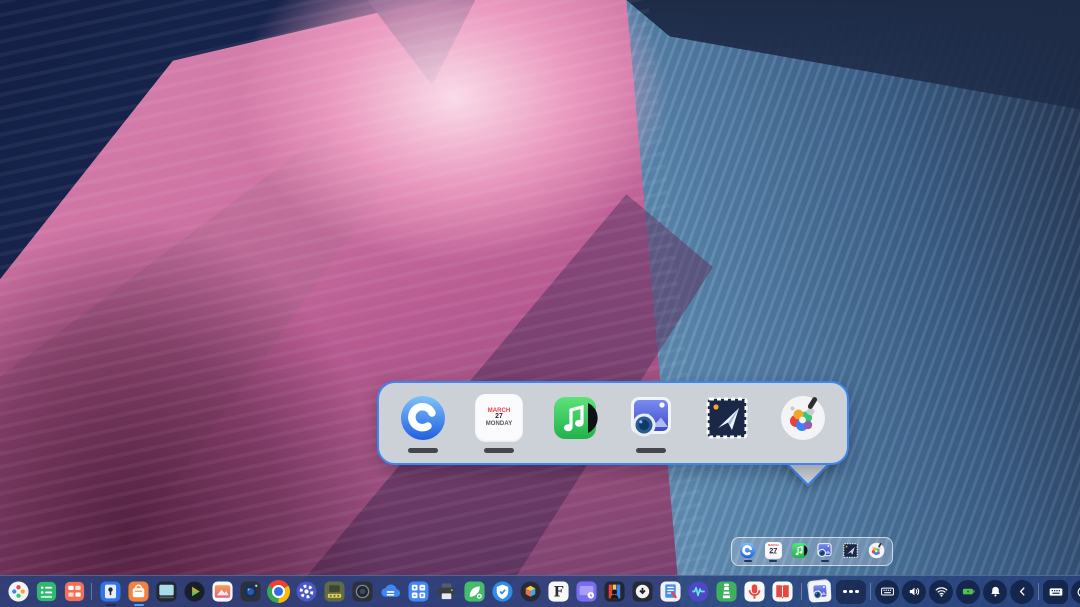  I want to click on system-input-method-button, so click(1055, 591).